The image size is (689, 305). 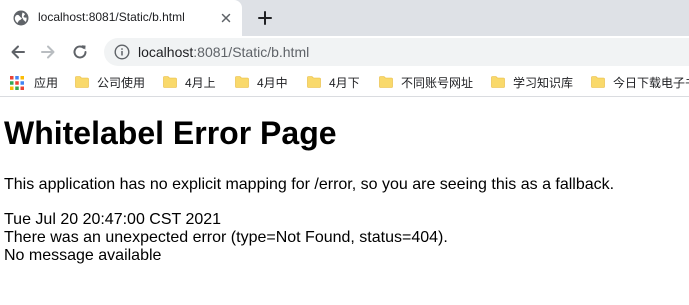 What do you see at coordinates (111, 17) in the screenshot?
I see `tab-title: localhost:8081/Static/b.html` at bounding box center [111, 17].